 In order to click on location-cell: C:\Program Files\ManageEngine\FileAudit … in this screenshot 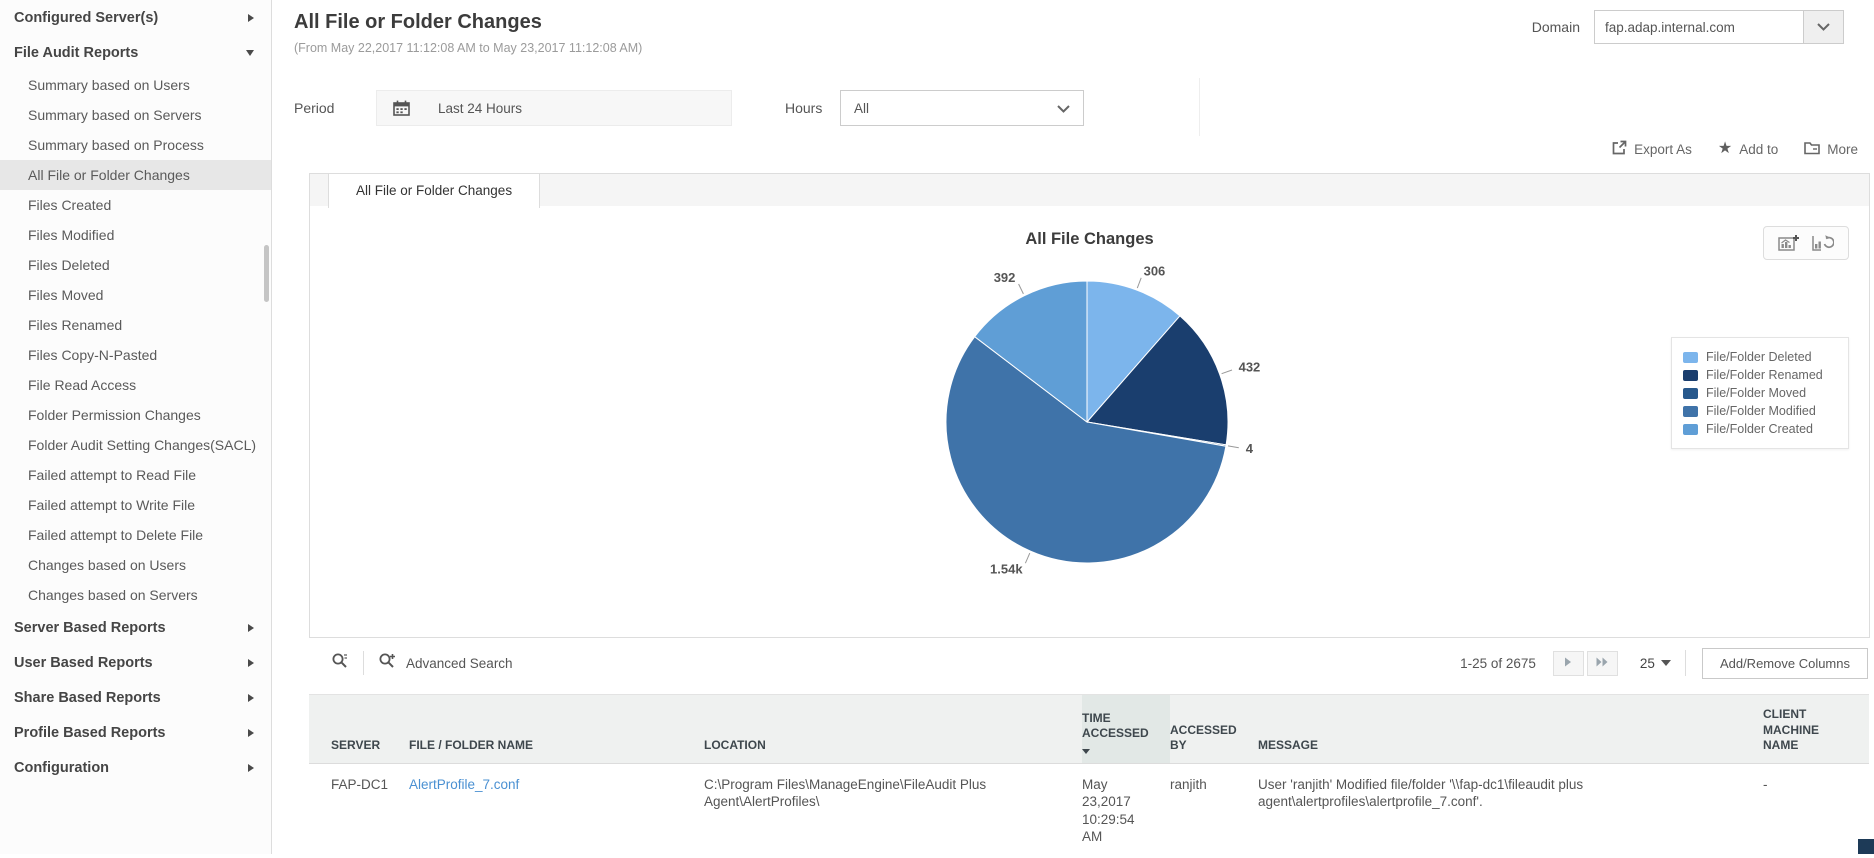, I will do `click(893, 810)`.